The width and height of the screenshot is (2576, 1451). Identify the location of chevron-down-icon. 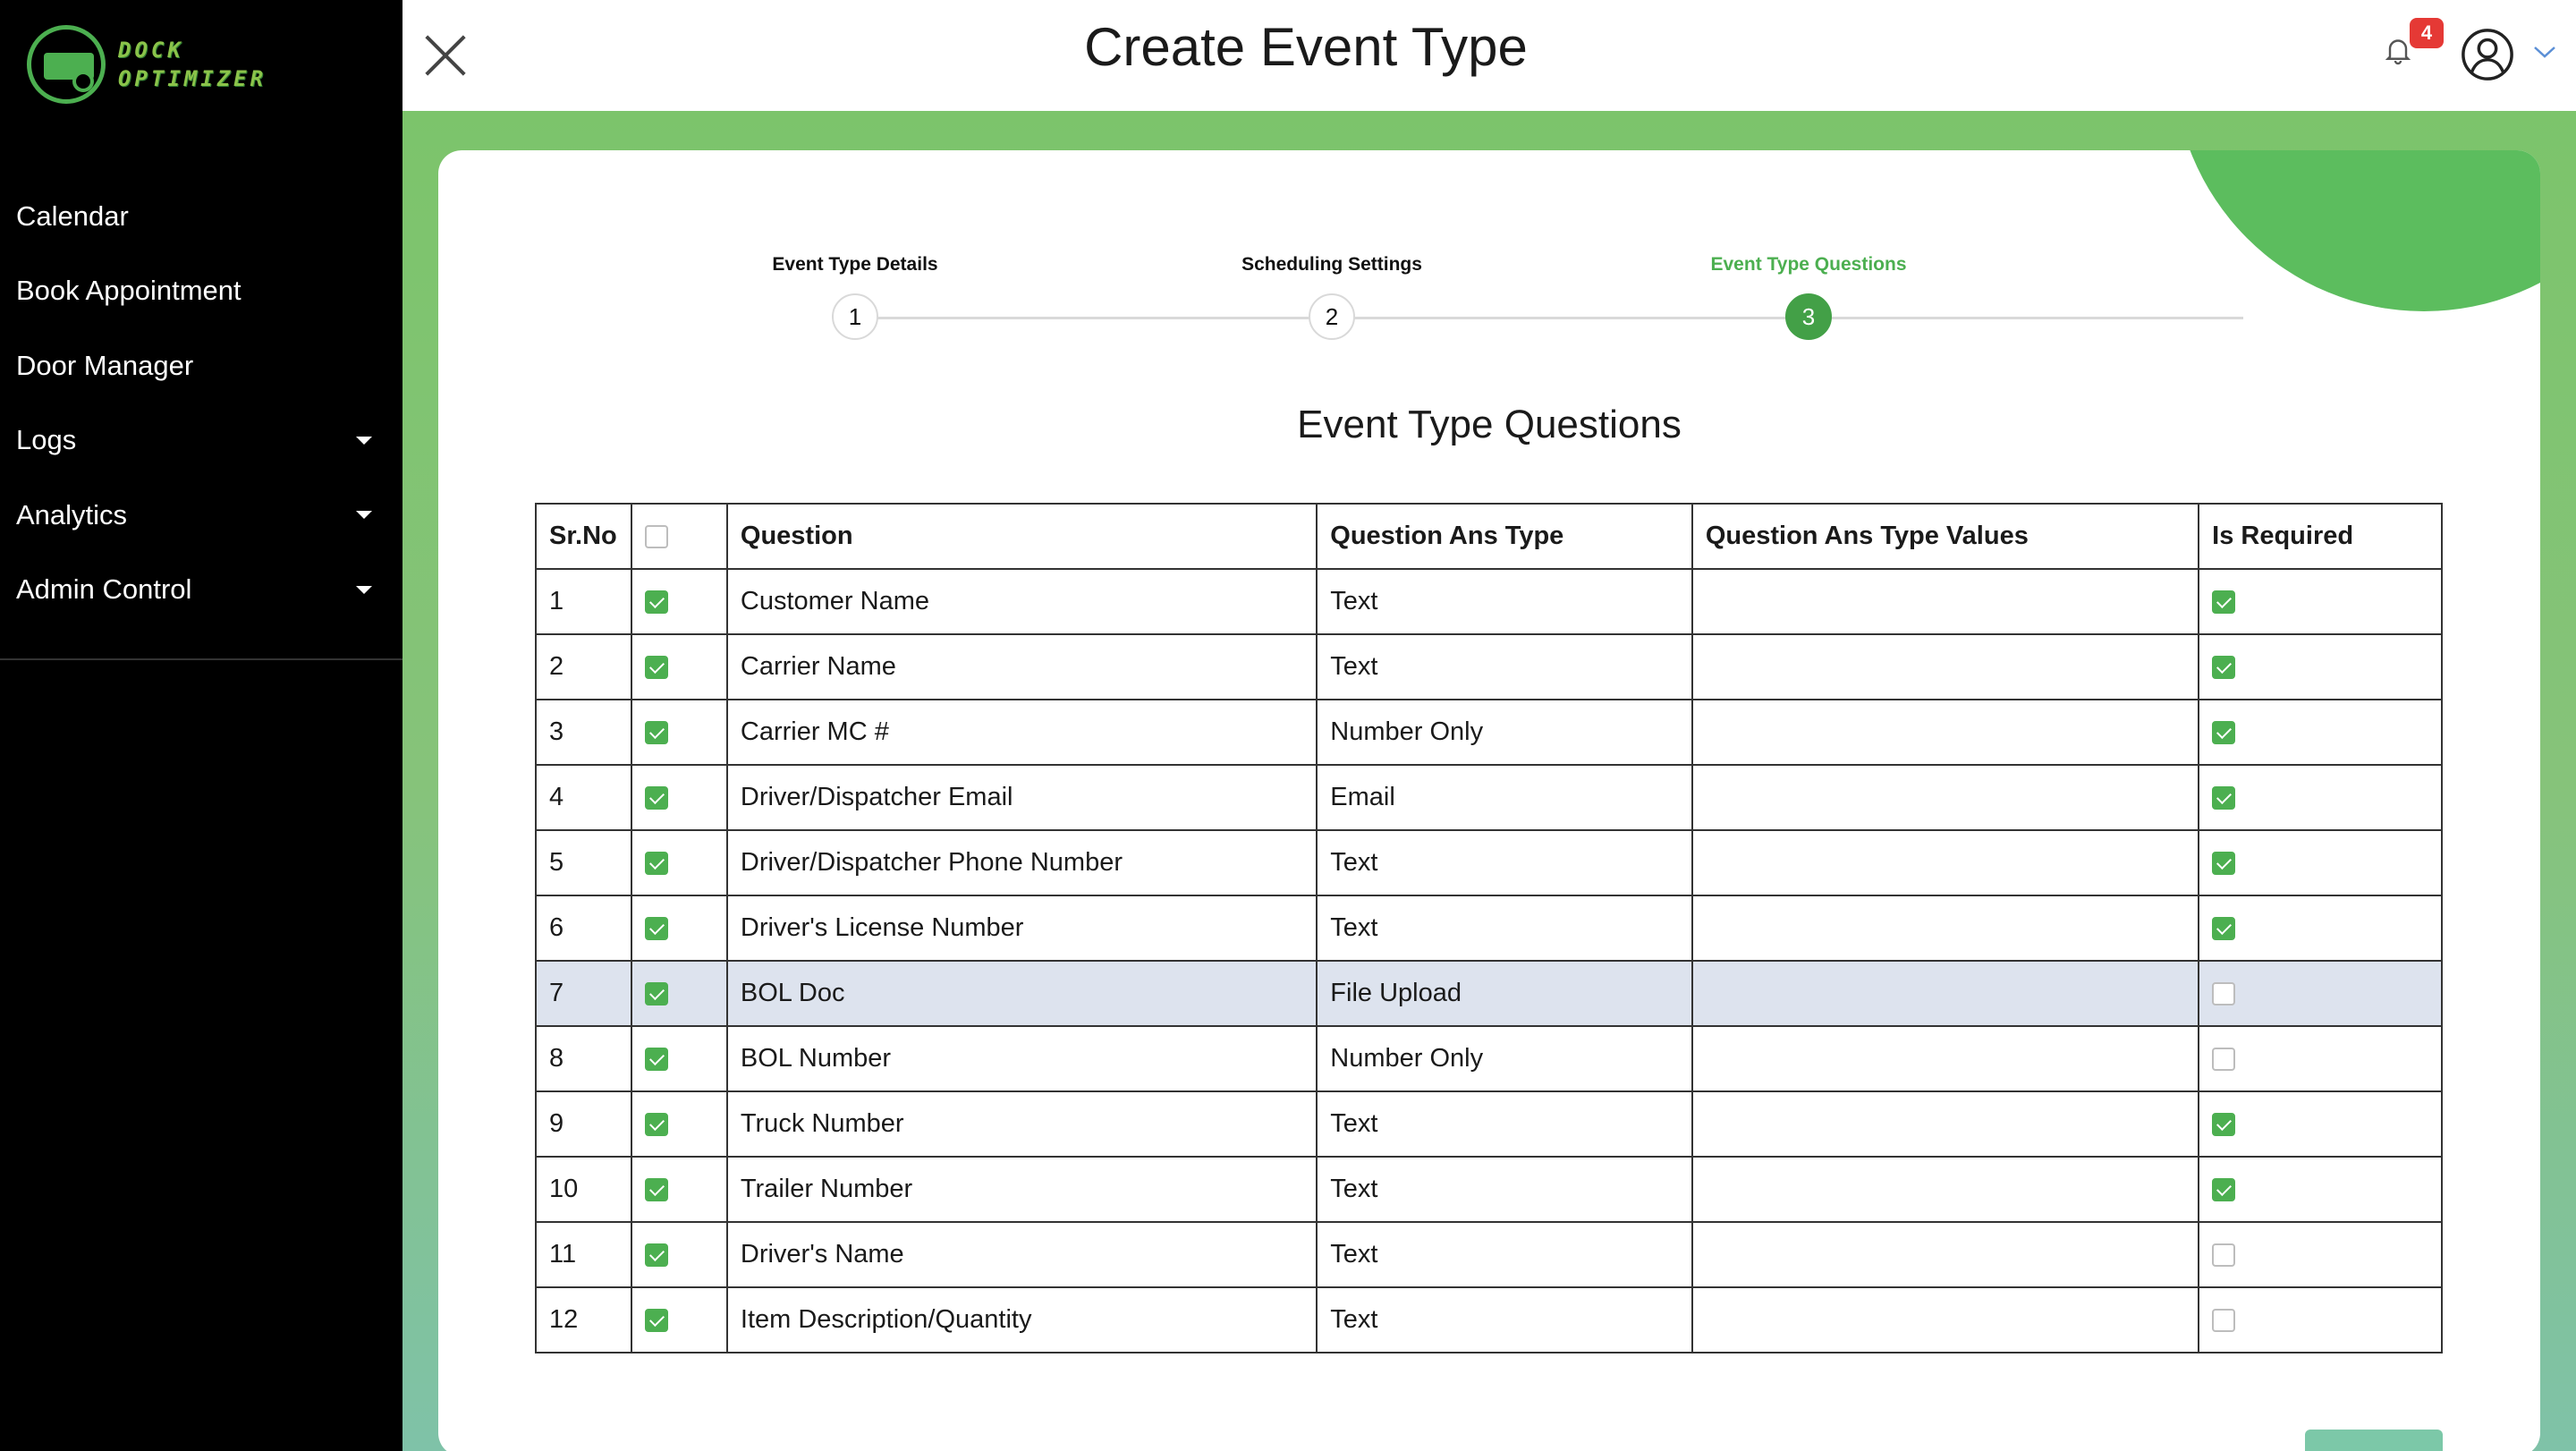
(2544, 52).